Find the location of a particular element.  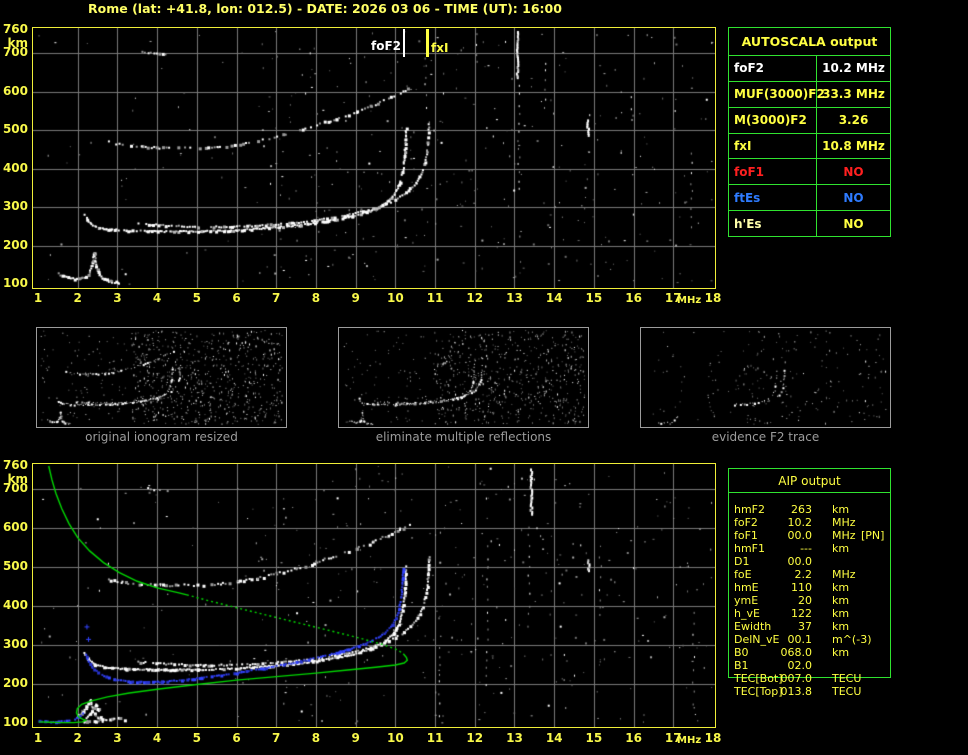

thumbnail-evidence-canvas is located at coordinates (765, 377).